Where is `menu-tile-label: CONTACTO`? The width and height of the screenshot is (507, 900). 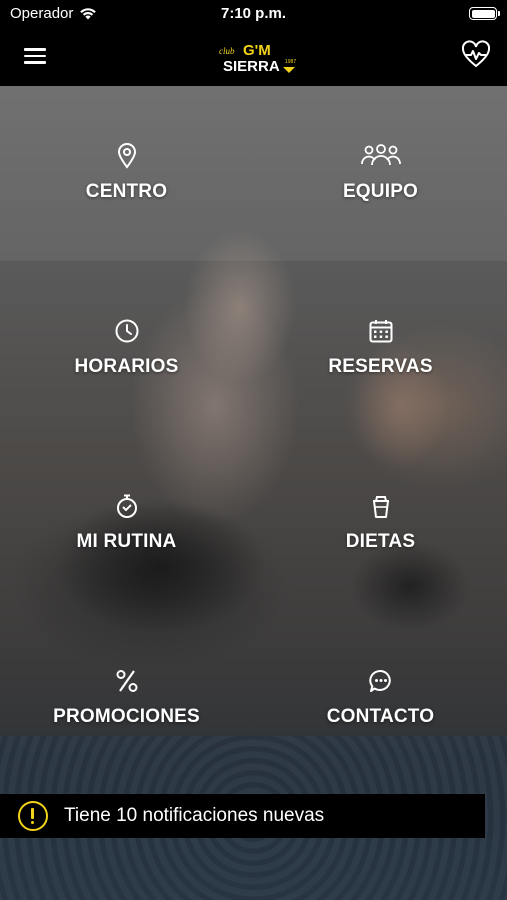
menu-tile-label: CONTACTO is located at coordinates (380, 716).